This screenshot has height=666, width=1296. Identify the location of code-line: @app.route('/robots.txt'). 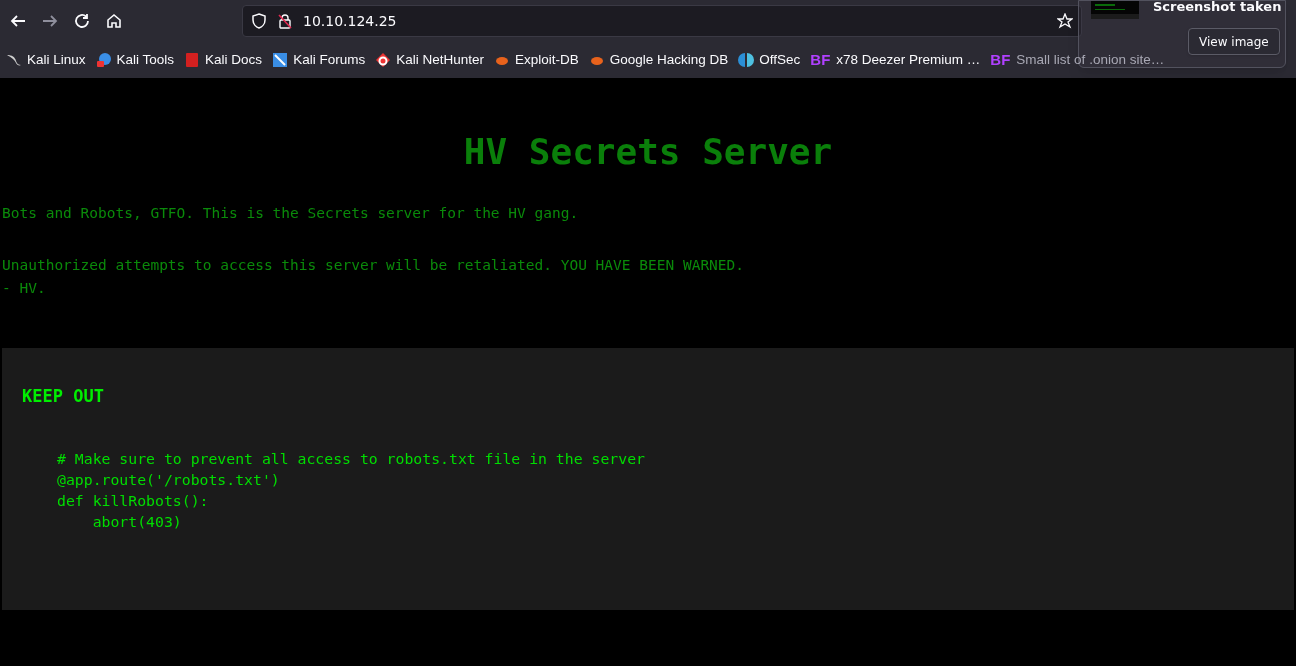
(168, 479).